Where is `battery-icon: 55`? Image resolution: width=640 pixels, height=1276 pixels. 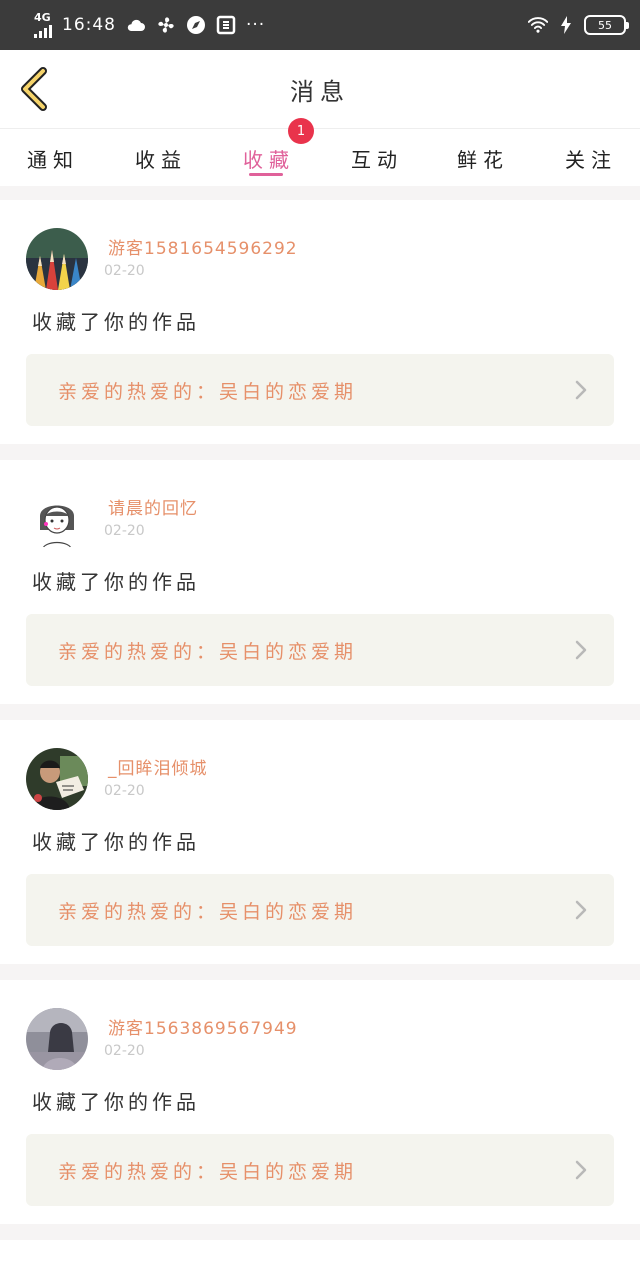
battery-icon: 55 is located at coordinates (606, 25).